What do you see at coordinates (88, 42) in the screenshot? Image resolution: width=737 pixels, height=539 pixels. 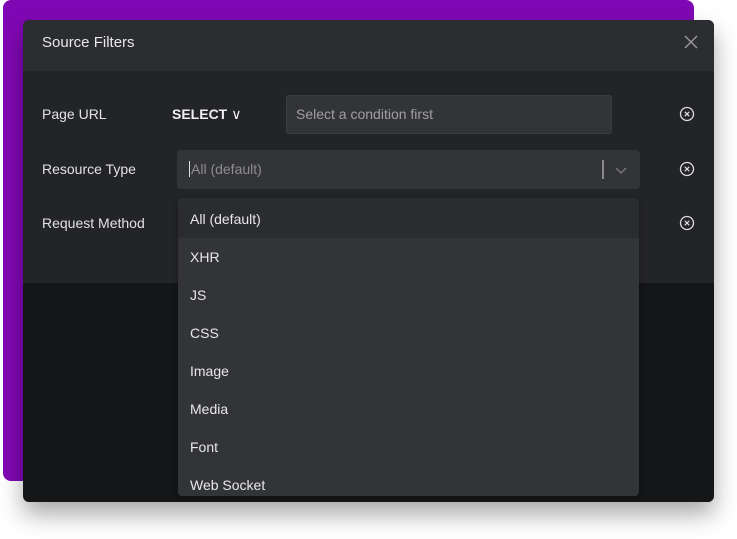 I see `dialog-title: Source Filters` at bounding box center [88, 42].